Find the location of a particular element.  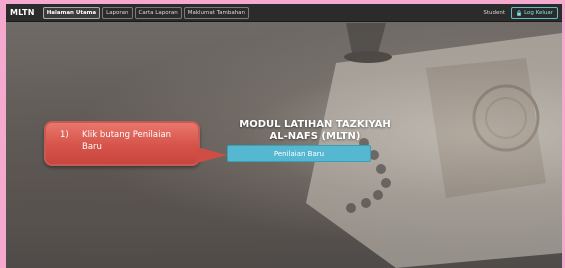

callout-arrow is located at coordinates (212, 155).